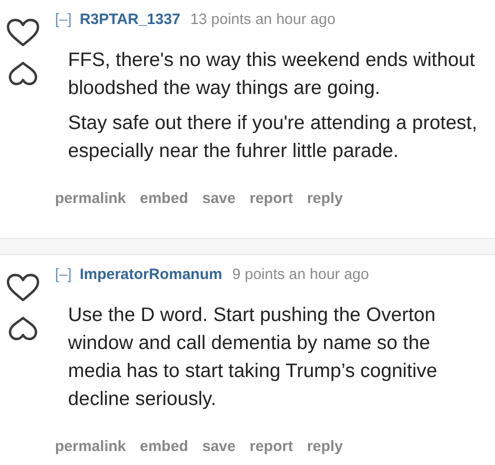 This screenshot has height=465, width=495. Describe the element at coordinates (263, 20) in the screenshot. I see `comment-meta: 13 points an hour ago` at that location.